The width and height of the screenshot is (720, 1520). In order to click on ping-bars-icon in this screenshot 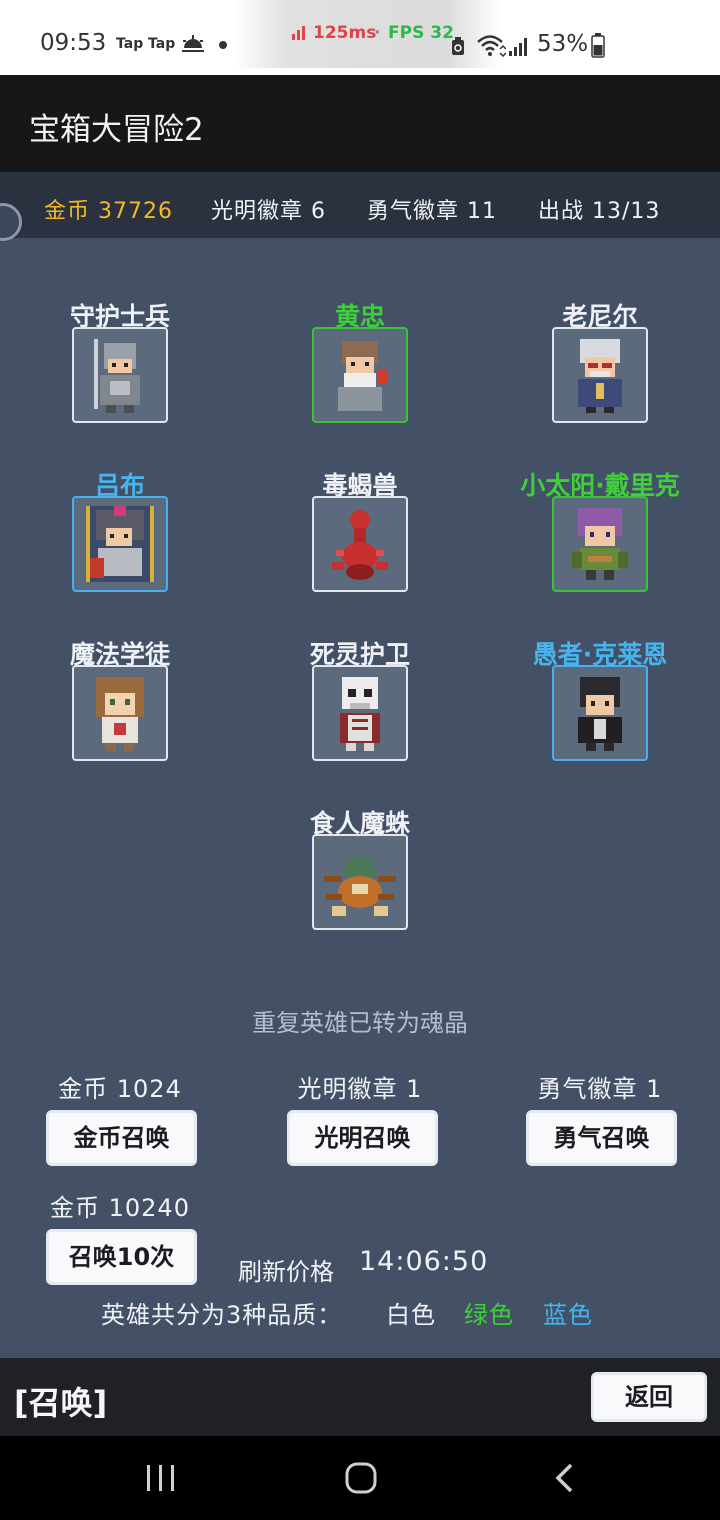, I will do `click(298, 33)`.